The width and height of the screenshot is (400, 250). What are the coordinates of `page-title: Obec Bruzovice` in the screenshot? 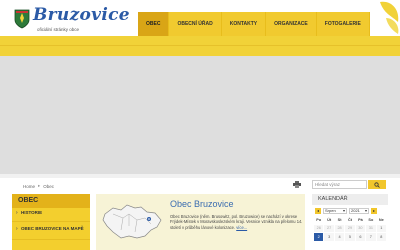 It's located at (202, 204).